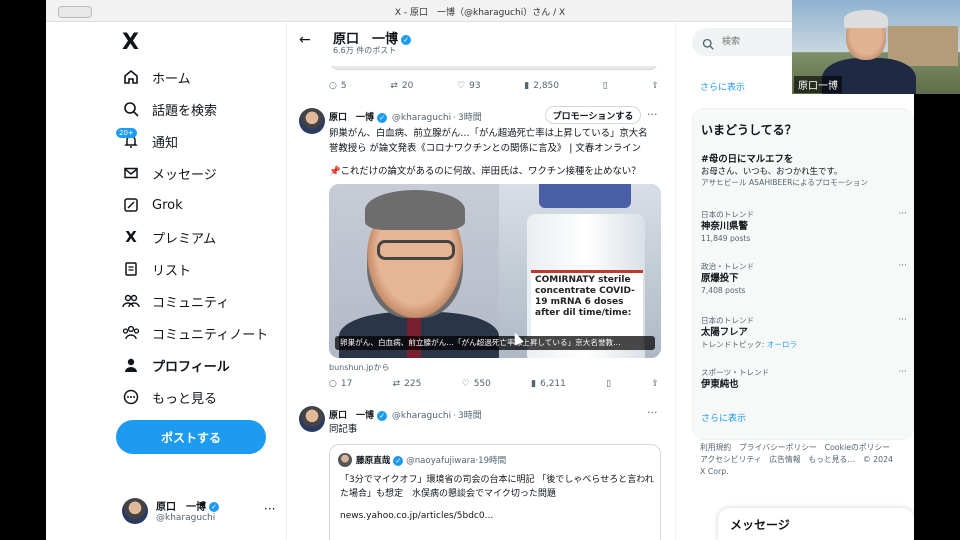 This screenshot has height=540, width=960. Describe the element at coordinates (923, 46) in the screenshot. I see `video-background-building` at that location.